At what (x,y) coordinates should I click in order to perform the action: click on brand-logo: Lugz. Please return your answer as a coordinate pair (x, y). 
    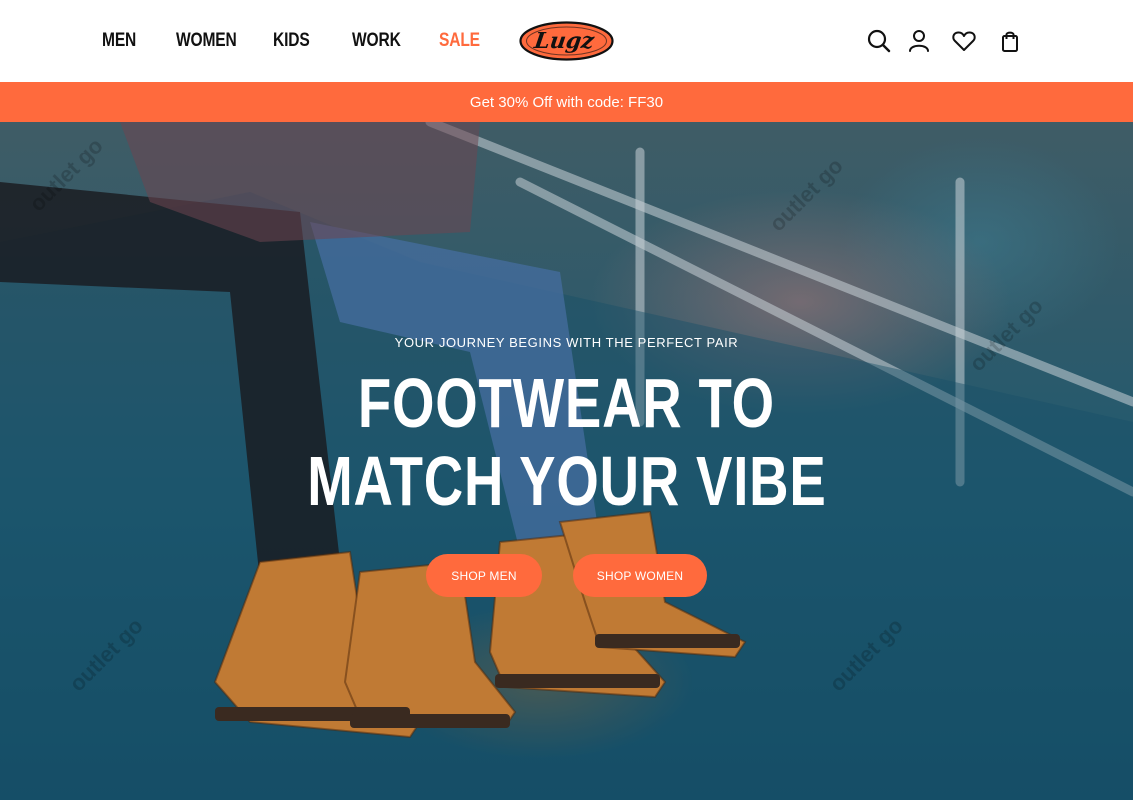
    Looking at the image, I should click on (566, 41).